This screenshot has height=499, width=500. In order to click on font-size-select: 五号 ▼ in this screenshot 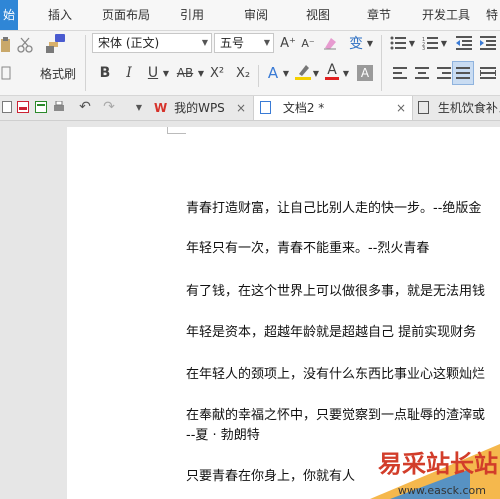, I will do `click(244, 43)`.